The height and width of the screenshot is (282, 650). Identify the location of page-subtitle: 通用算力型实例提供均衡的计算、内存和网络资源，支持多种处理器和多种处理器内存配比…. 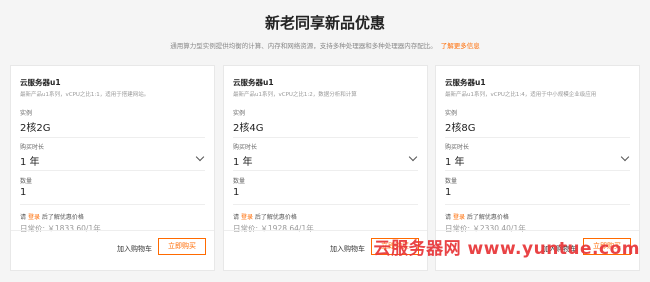
(325, 45).